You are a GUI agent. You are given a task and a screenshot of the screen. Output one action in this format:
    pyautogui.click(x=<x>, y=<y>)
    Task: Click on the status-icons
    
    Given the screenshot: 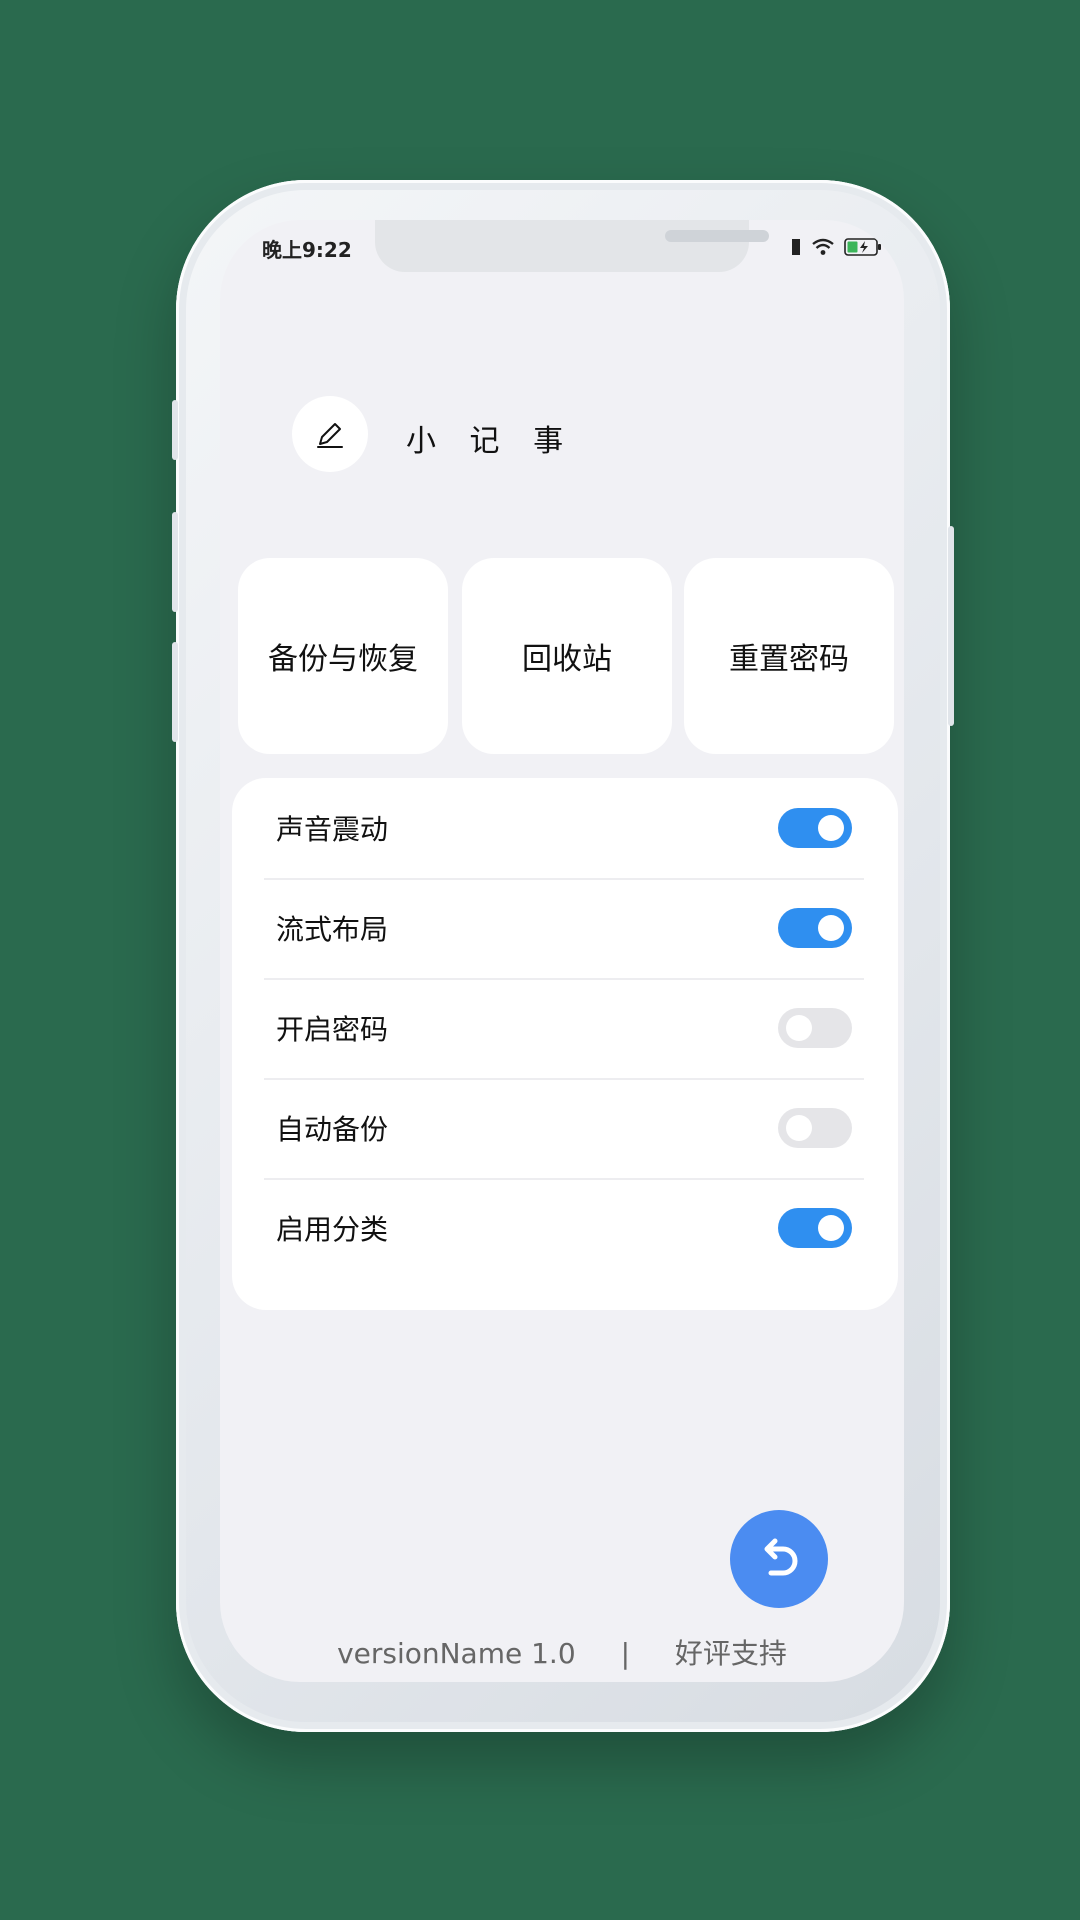 What is the action you would take?
    pyautogui.click(x=836, y=247)
    